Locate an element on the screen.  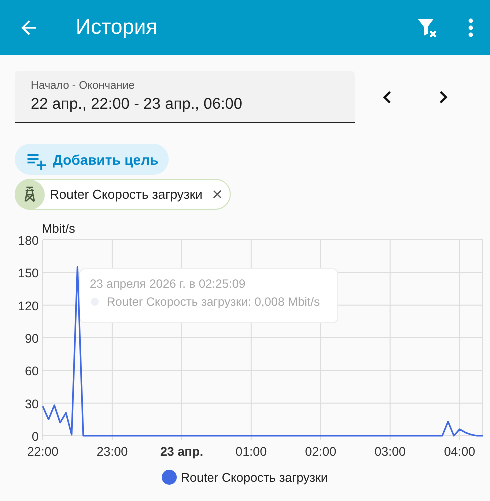
x-tick-label: 01:00 is located at coordinates (252, 452).